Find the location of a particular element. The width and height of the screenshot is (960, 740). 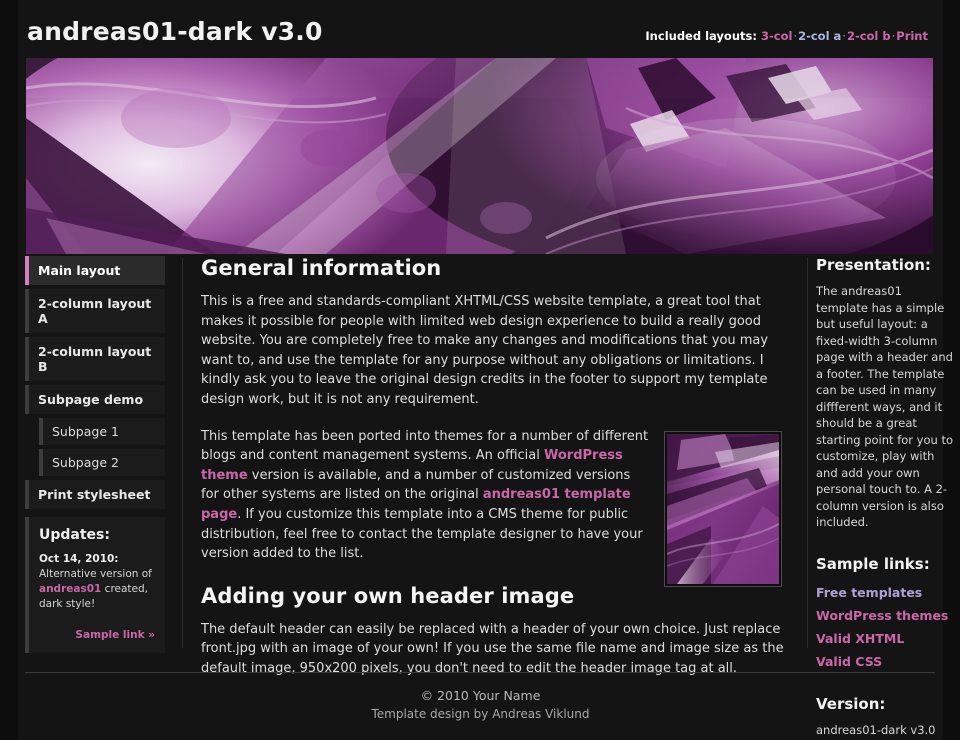

list-item: Valid XHTML is located at coordinates (886, 638).